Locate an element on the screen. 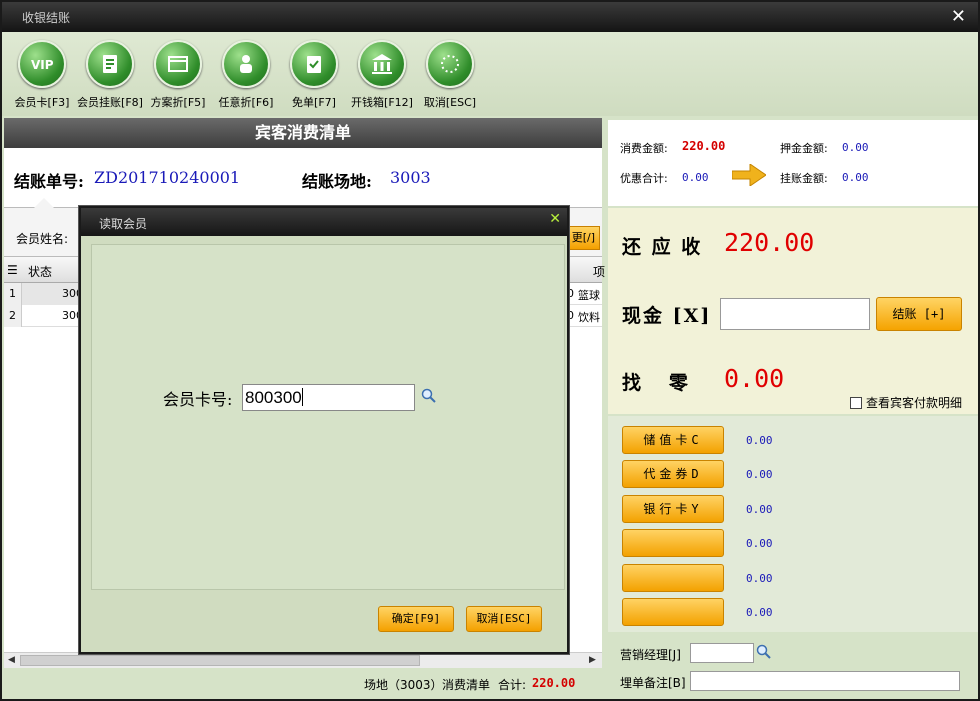  discount-value: 0.00 is located at coordinates (695, 177).